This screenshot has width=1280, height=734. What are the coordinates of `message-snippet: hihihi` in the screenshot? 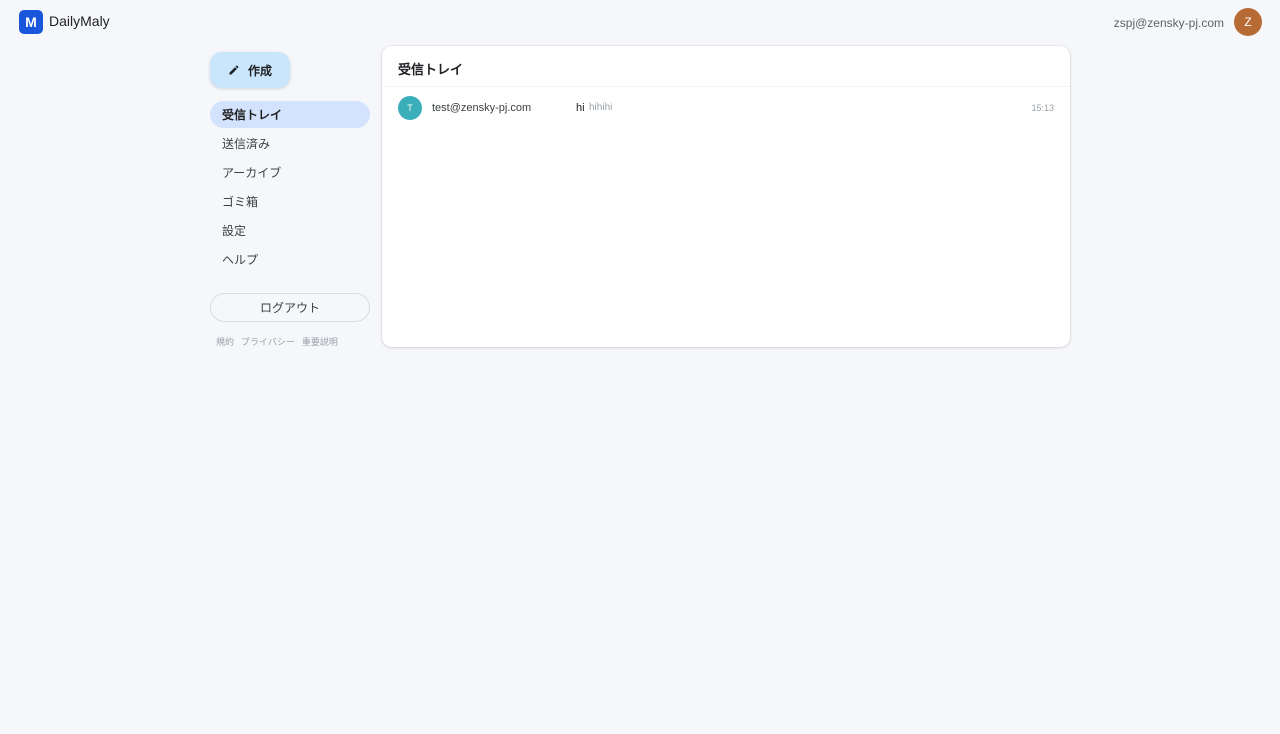 It's located at (601, 107).